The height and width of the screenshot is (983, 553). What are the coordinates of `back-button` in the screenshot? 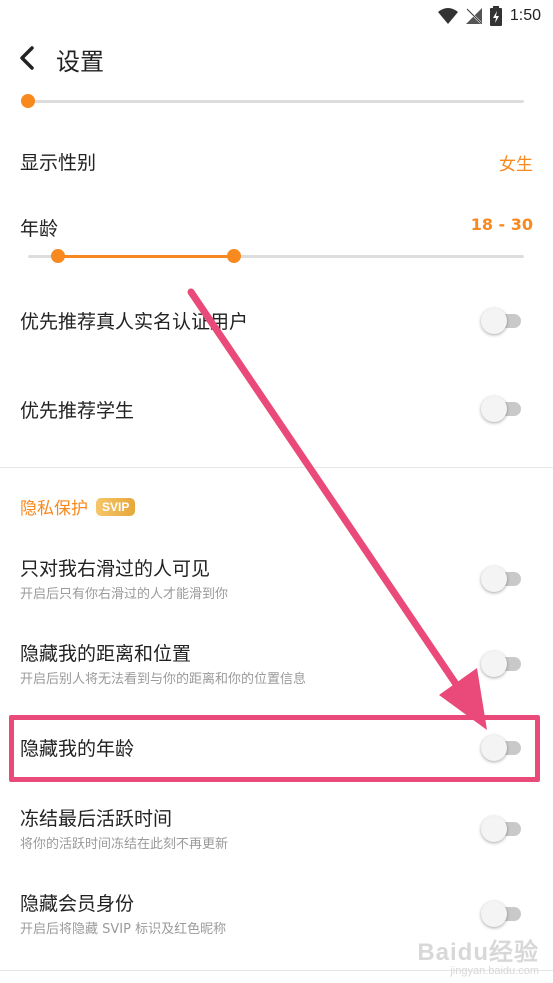 It's located at (28, 58).